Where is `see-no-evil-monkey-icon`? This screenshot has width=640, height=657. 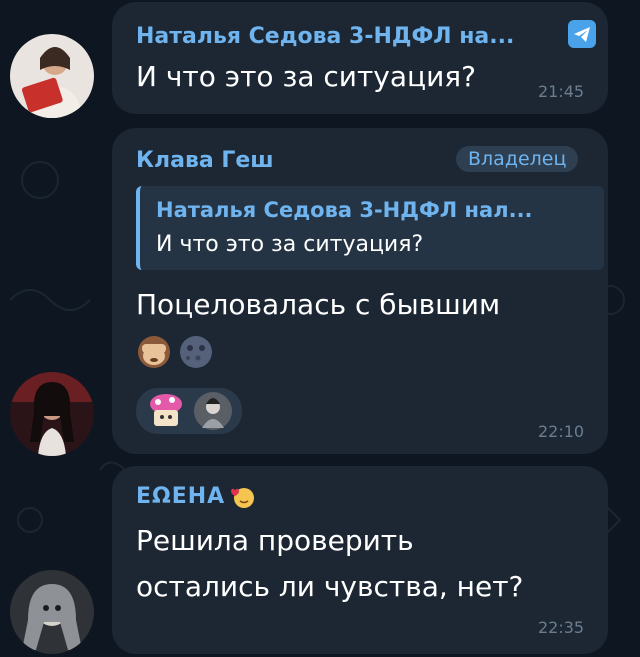
see-no-evil-monkey-icon is located at coordinates (154, 352).